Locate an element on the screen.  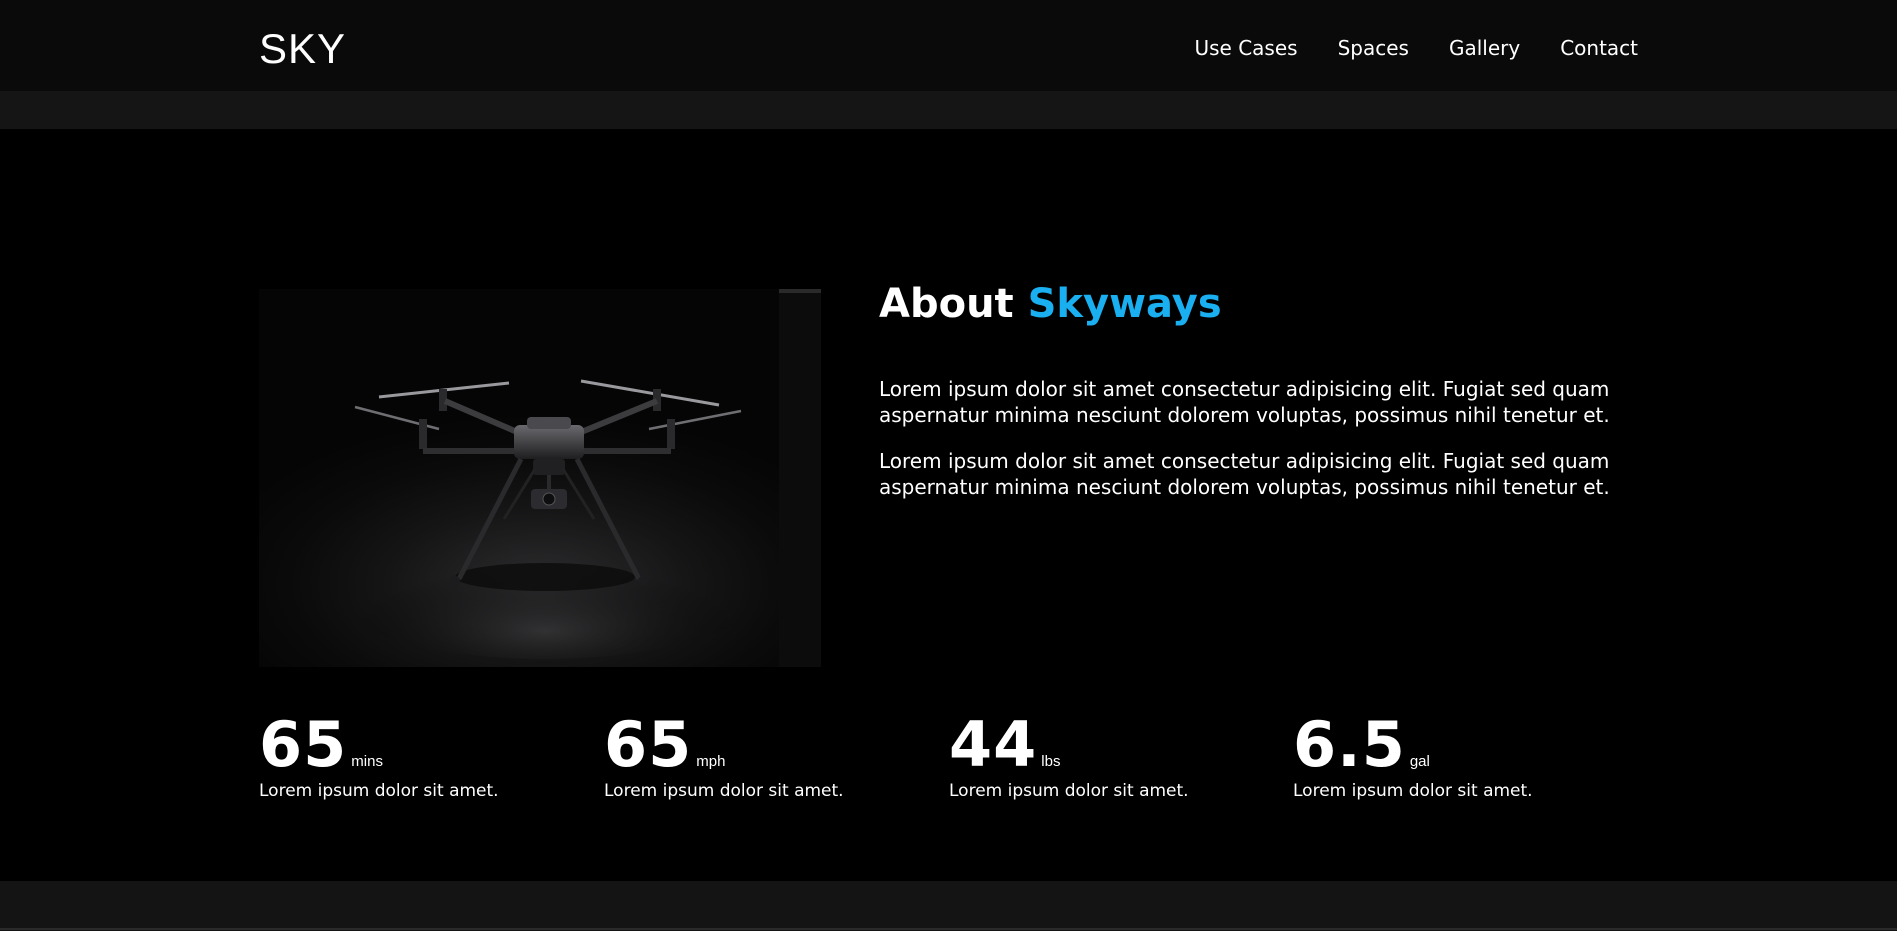
stat-unit: lbs is located at coordinates (1051, 761).